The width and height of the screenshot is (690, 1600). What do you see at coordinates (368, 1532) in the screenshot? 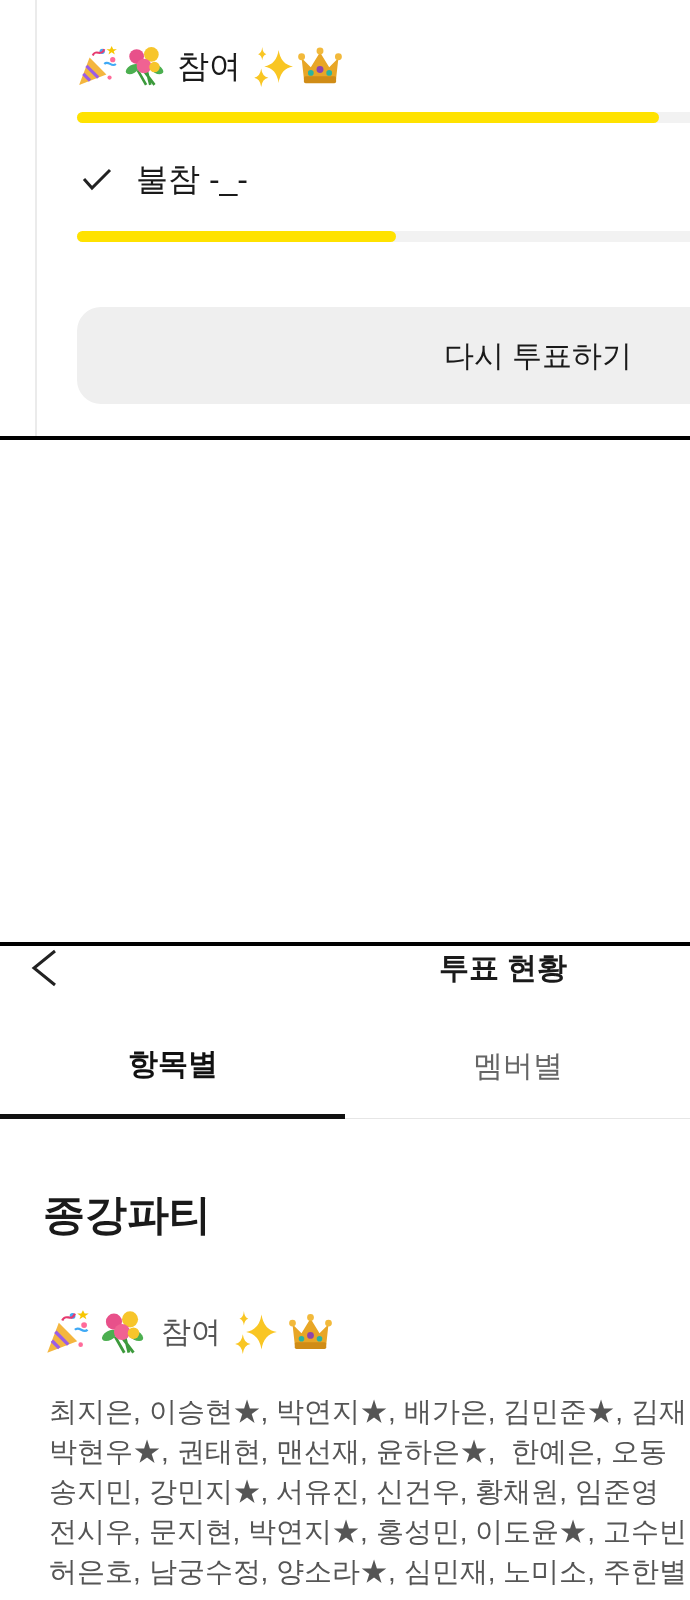
I see `voter-names: 전시우, 문지현, 박연지★, 홍성민, 이도윤★, 고수빈` at bounding box center [368, 1532].